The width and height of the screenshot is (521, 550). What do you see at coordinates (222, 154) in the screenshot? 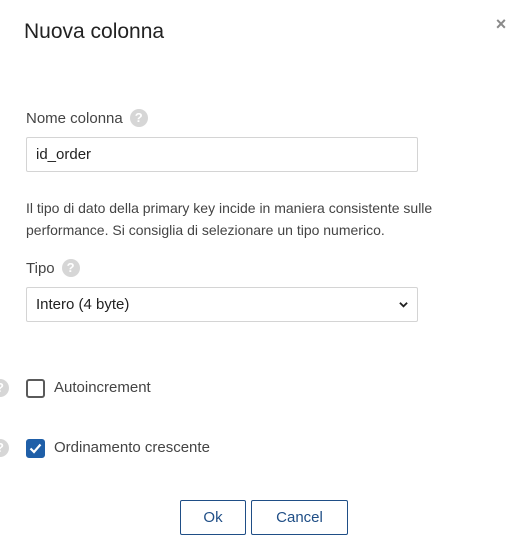
I see `column-name-input` at bounding box center [222, 154].